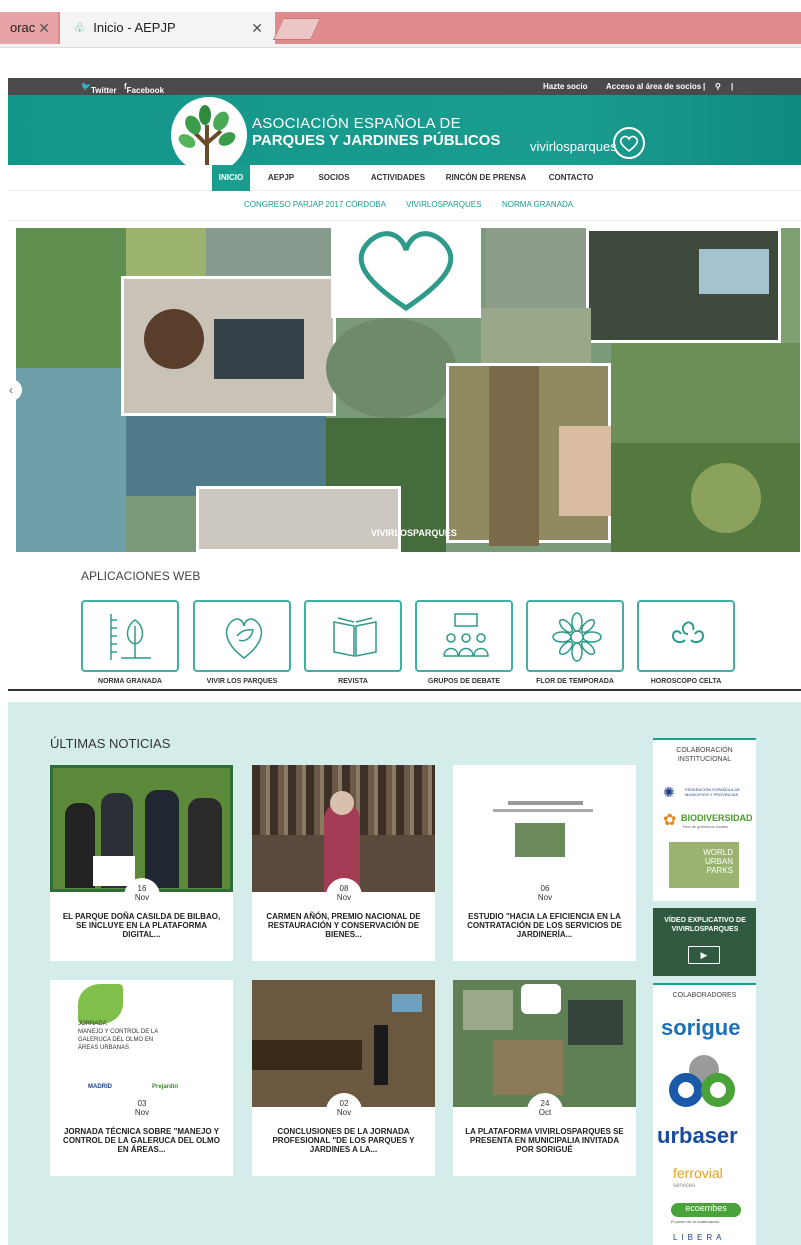  I want to click on urbaser-logo-icon, so click(705, 1088).